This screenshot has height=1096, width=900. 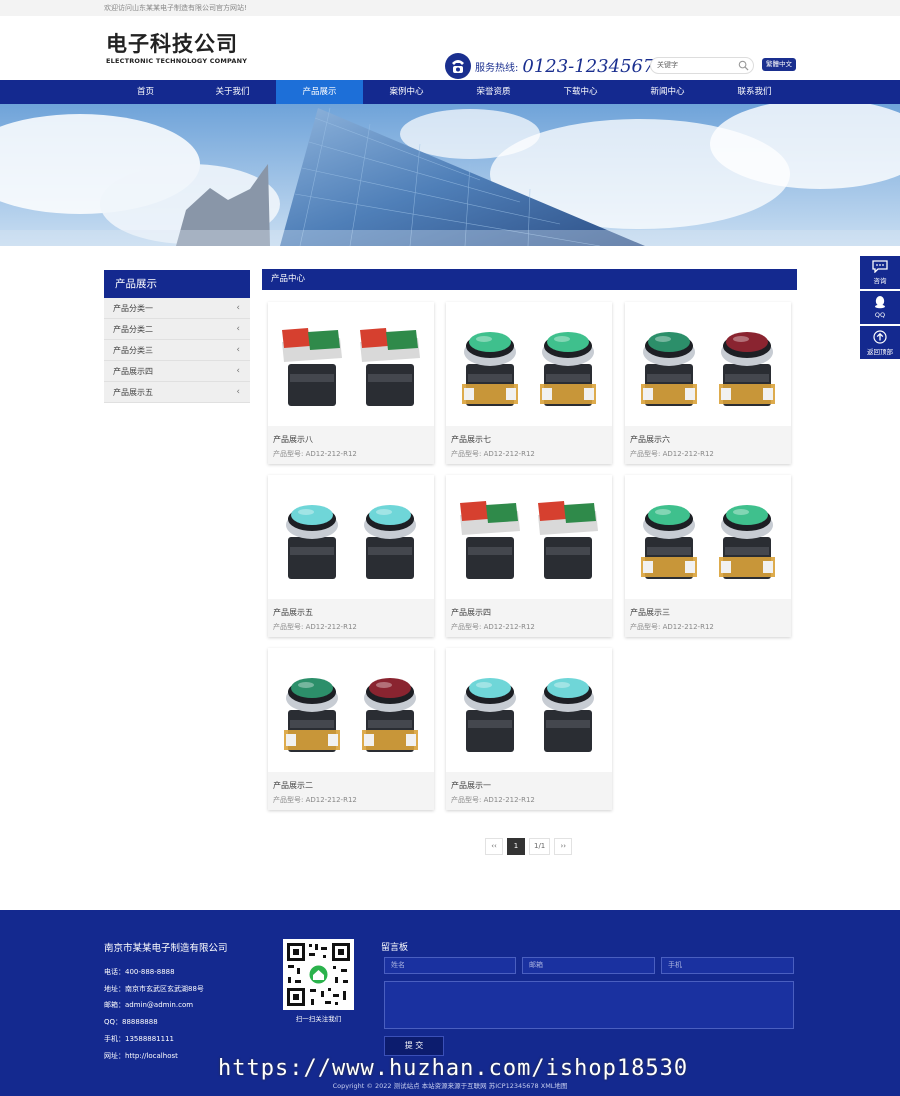 I want to click on nav-item-cases: 案例中心, so click(x=406, y=92).